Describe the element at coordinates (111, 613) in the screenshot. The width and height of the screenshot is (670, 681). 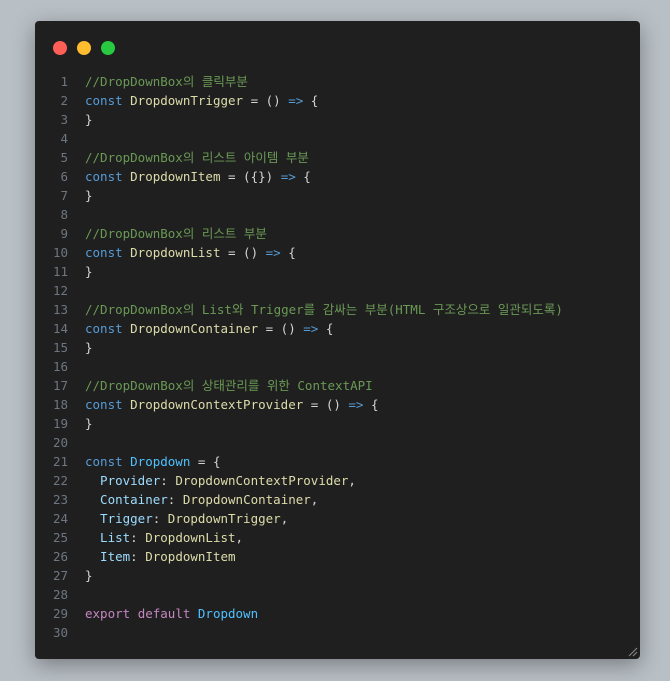
I see `code-token: export` at that location.